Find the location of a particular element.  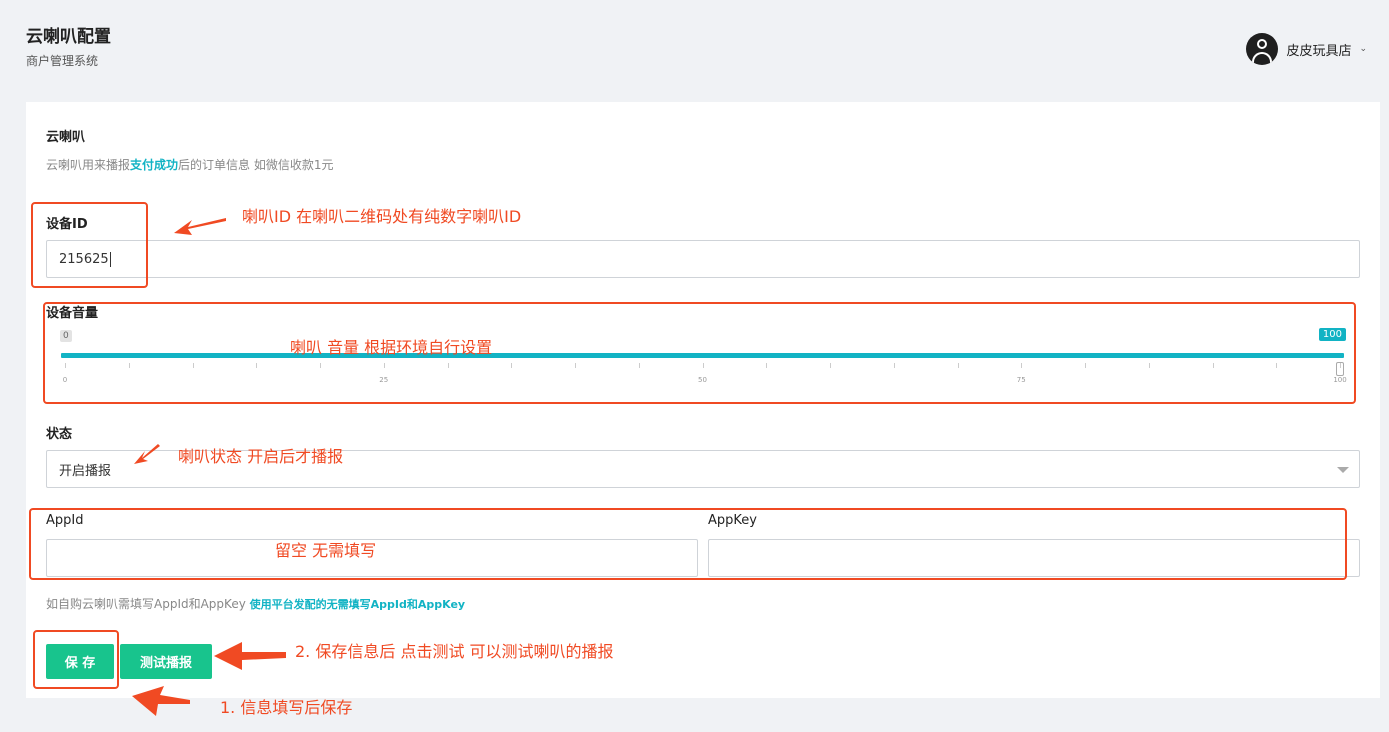

user-menu: 皮皮玩具店 ⌄ is located at coordinates (1306, 49).